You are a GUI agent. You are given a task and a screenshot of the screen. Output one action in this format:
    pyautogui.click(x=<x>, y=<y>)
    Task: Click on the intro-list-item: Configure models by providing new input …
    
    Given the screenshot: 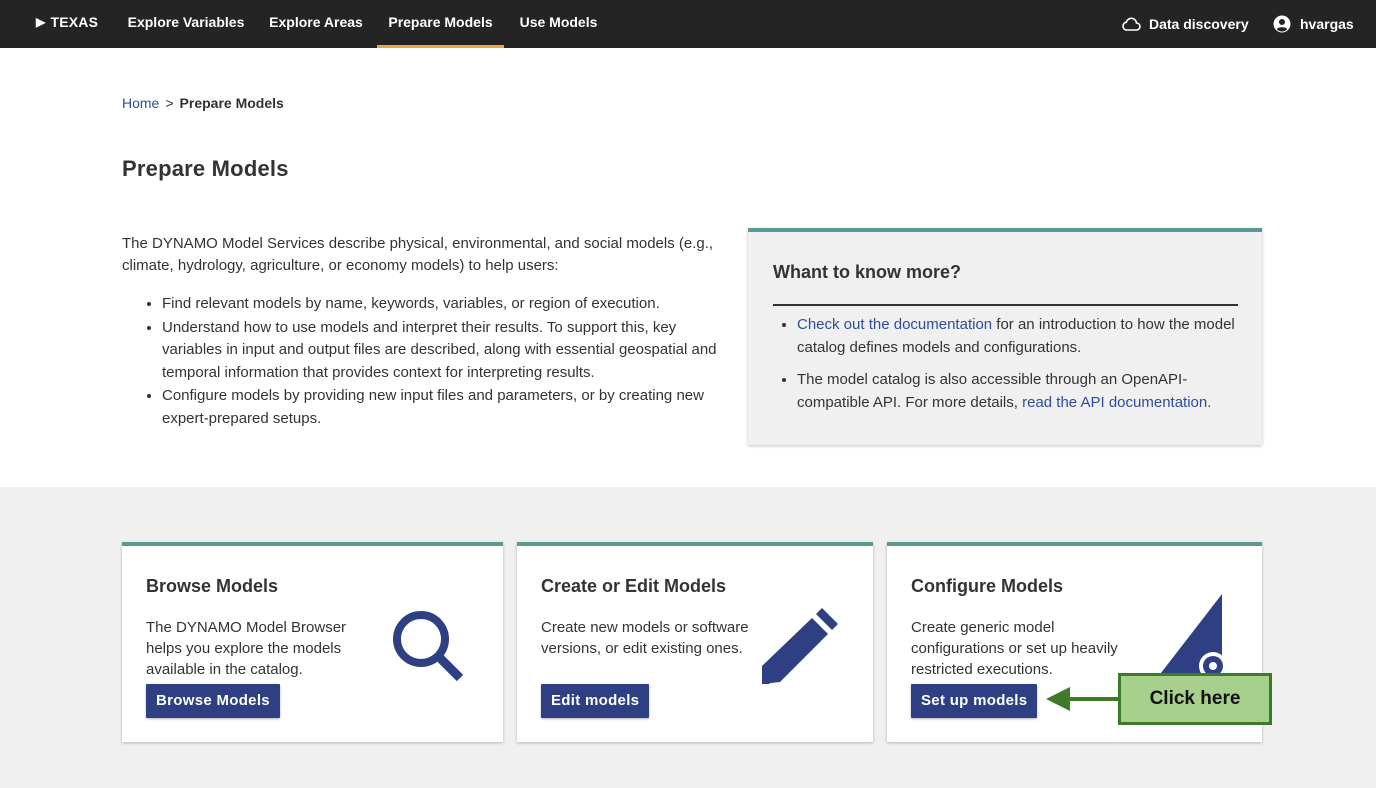 What is the action you would take?
    pyautogui.click(x=442, y=407)
    